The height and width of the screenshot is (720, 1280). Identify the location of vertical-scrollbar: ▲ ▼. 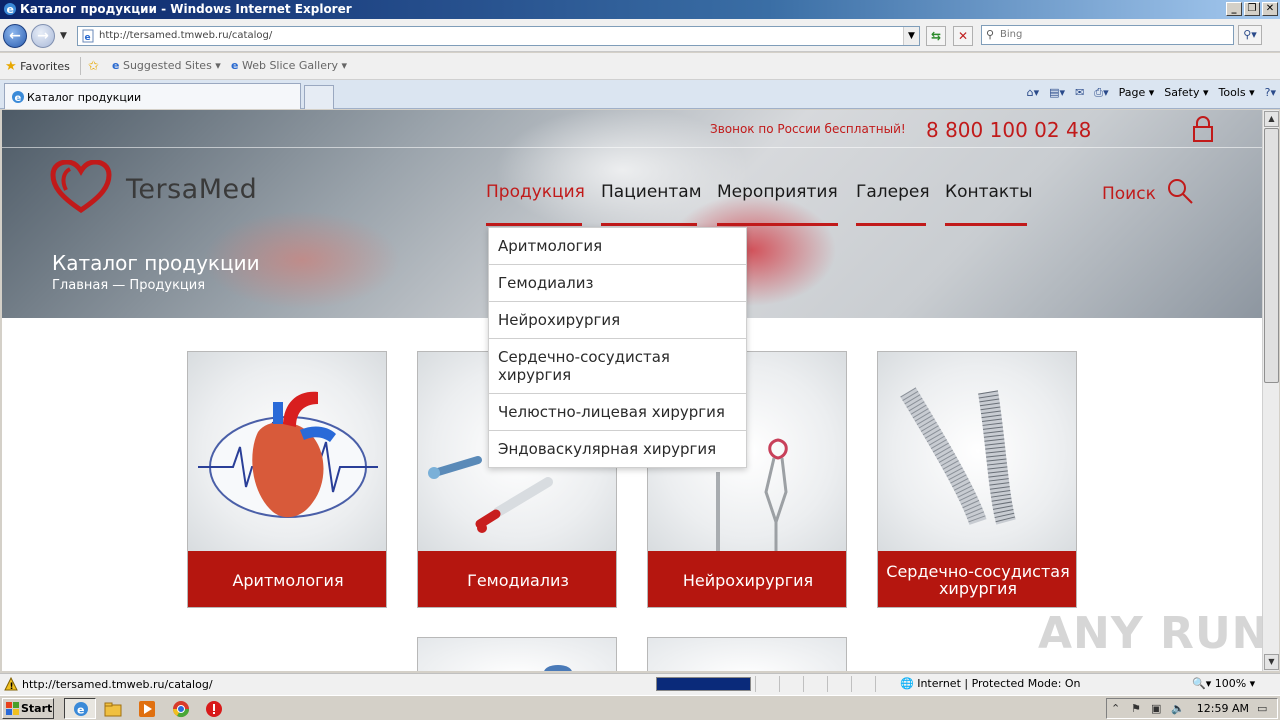
(1270, 390).